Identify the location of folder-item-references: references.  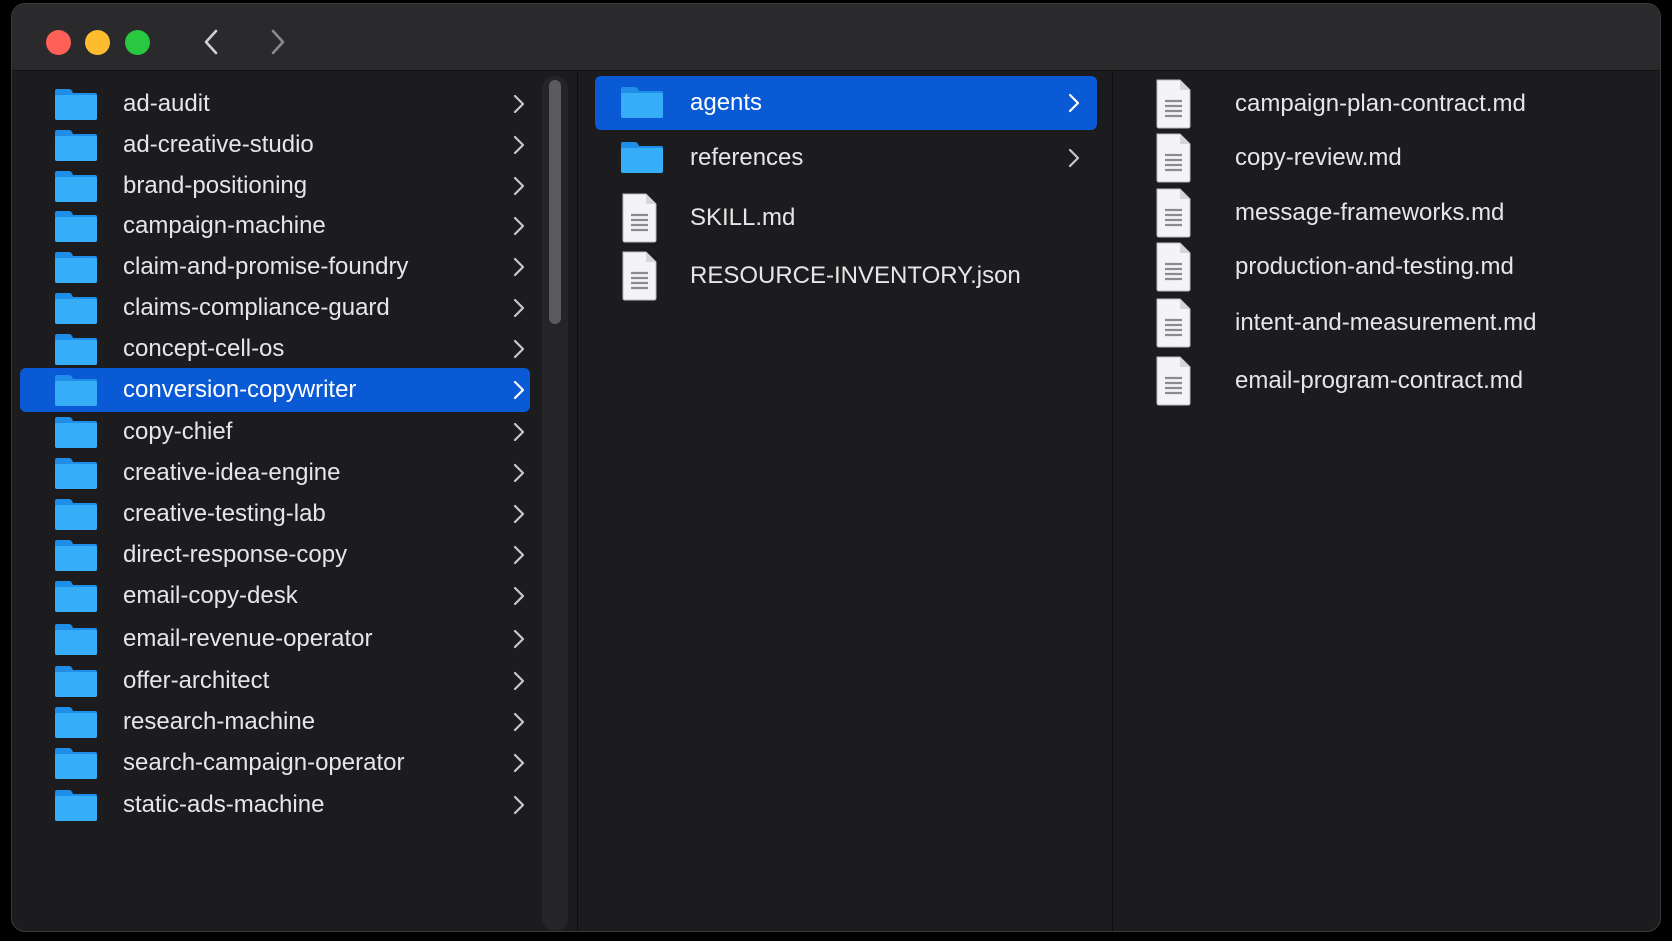
(846, 158).